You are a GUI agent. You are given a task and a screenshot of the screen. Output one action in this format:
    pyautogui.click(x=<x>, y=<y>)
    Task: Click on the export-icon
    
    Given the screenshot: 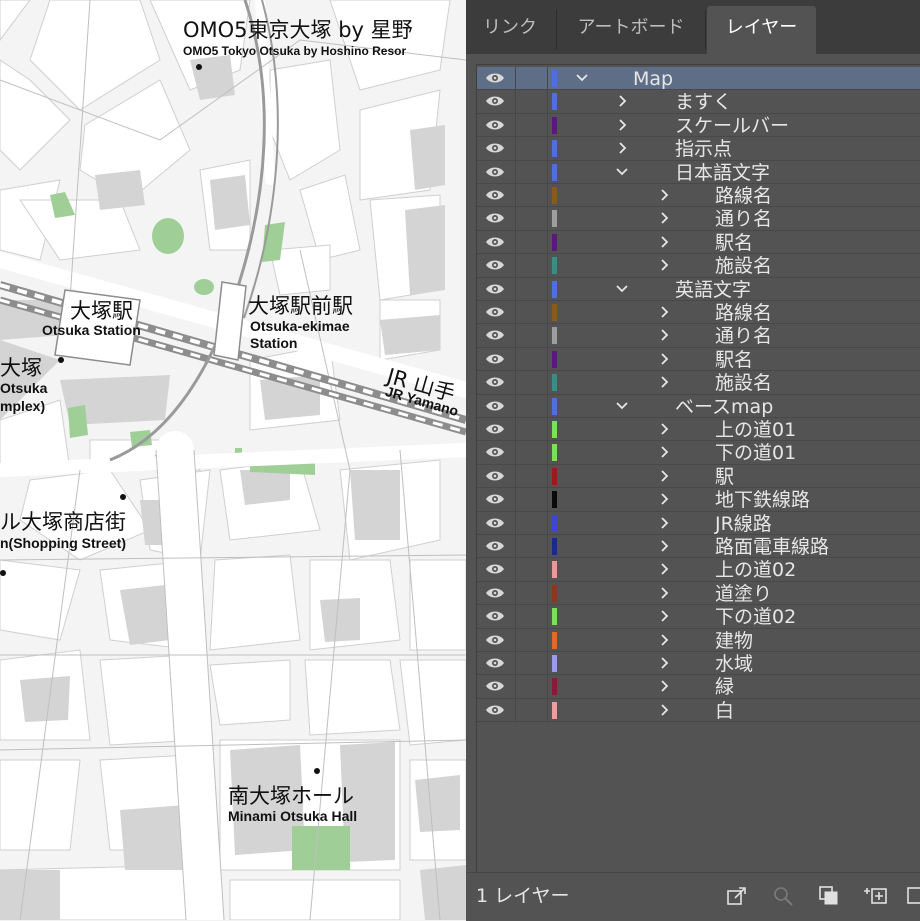 What is the action you would take?
    pyautogui.click(x=737, y=896)
    